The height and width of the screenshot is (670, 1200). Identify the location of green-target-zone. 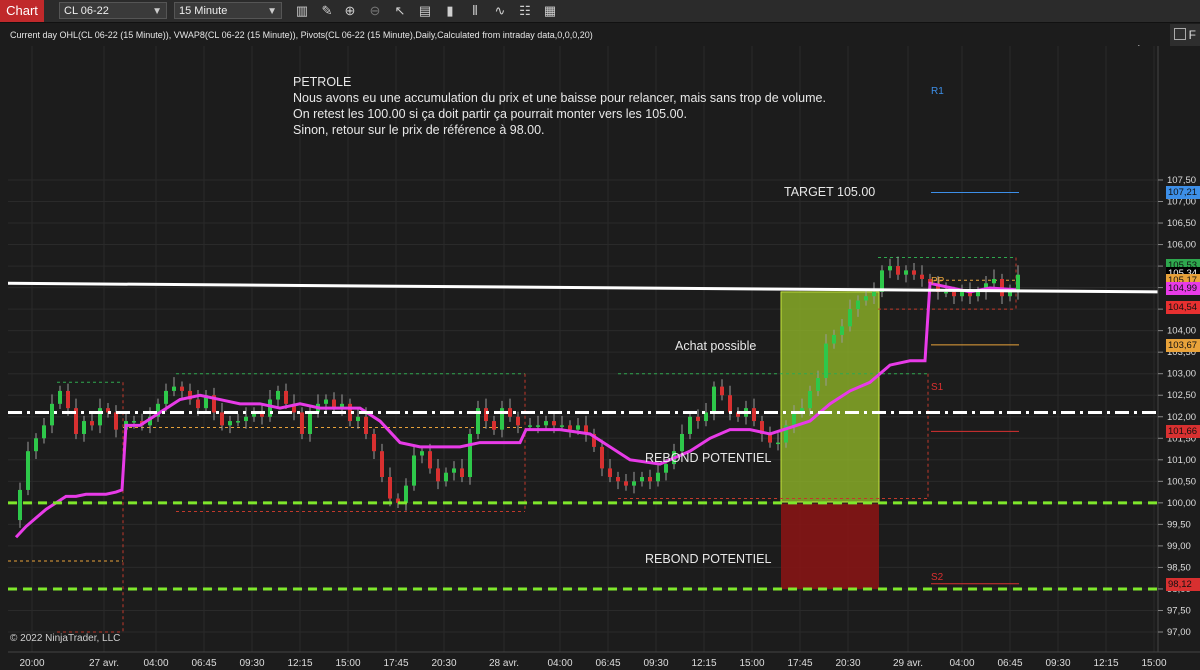
(830, 397).